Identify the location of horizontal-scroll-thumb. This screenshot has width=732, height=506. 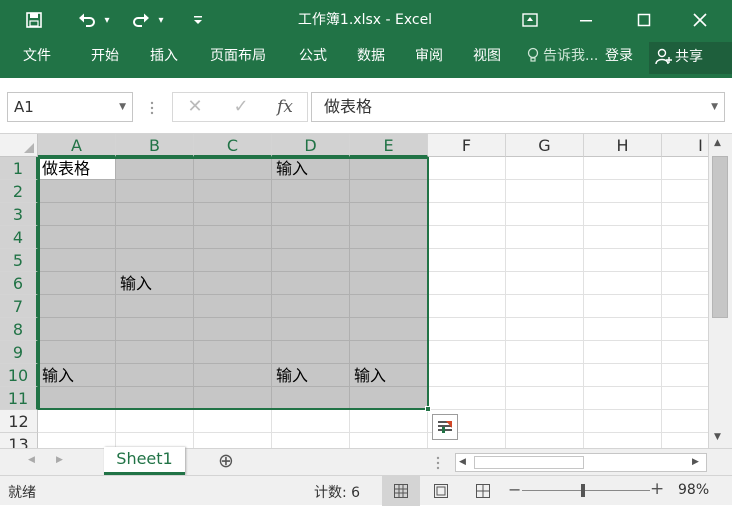
(529, 462).